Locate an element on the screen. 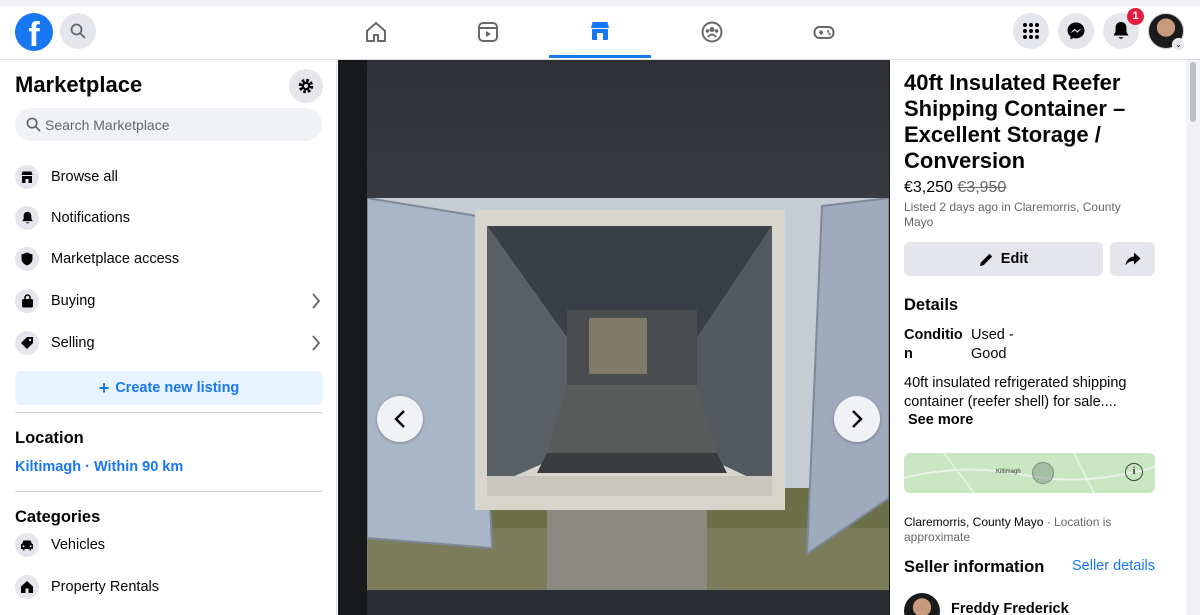 The height and width of the screenshot is (615, 1200). messenger-icon is located at coordinates (1076, 31).